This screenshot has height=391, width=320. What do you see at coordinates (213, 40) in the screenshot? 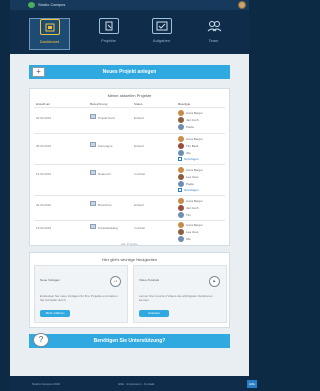
I see `nav-label: Team` at bounding box center [213, 40].